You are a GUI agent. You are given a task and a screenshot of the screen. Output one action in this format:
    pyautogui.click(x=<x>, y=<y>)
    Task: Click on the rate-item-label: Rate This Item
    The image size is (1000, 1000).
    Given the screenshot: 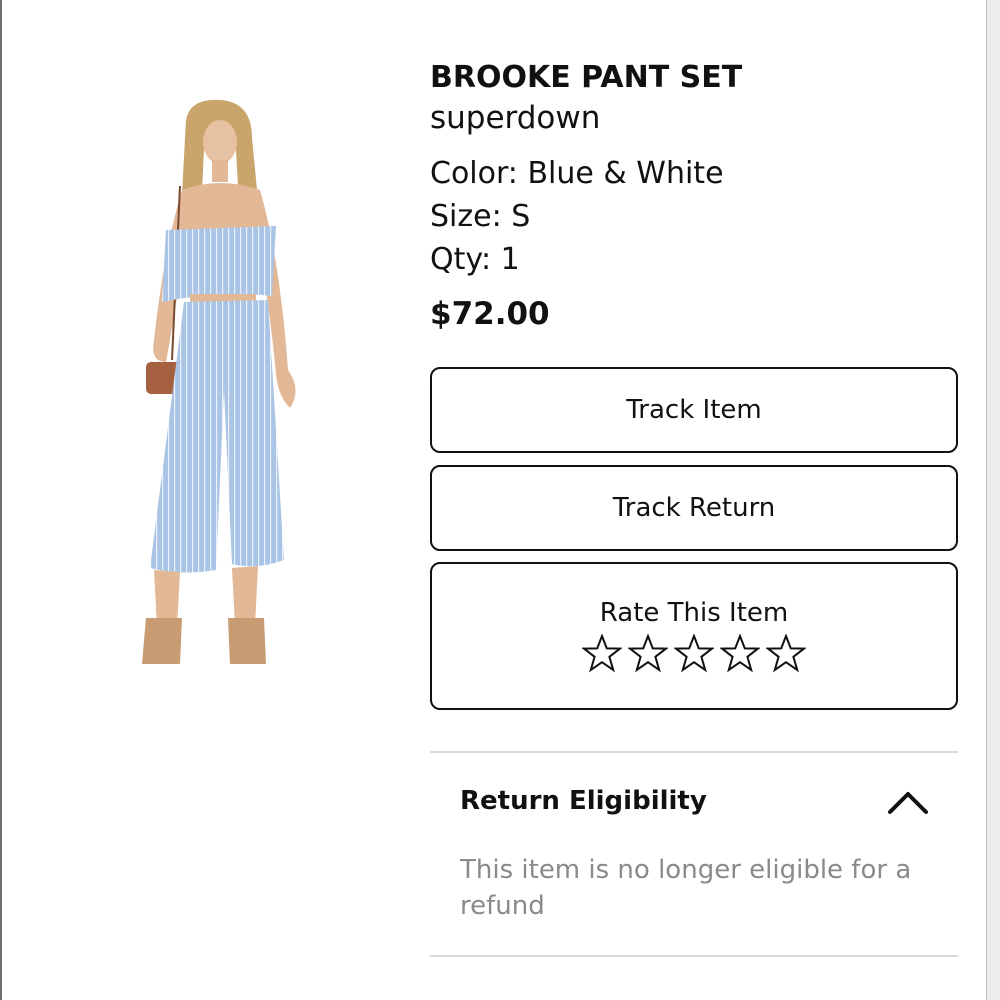 What is the action you would take?
    pyautogui.click(x=694, y=613)
    